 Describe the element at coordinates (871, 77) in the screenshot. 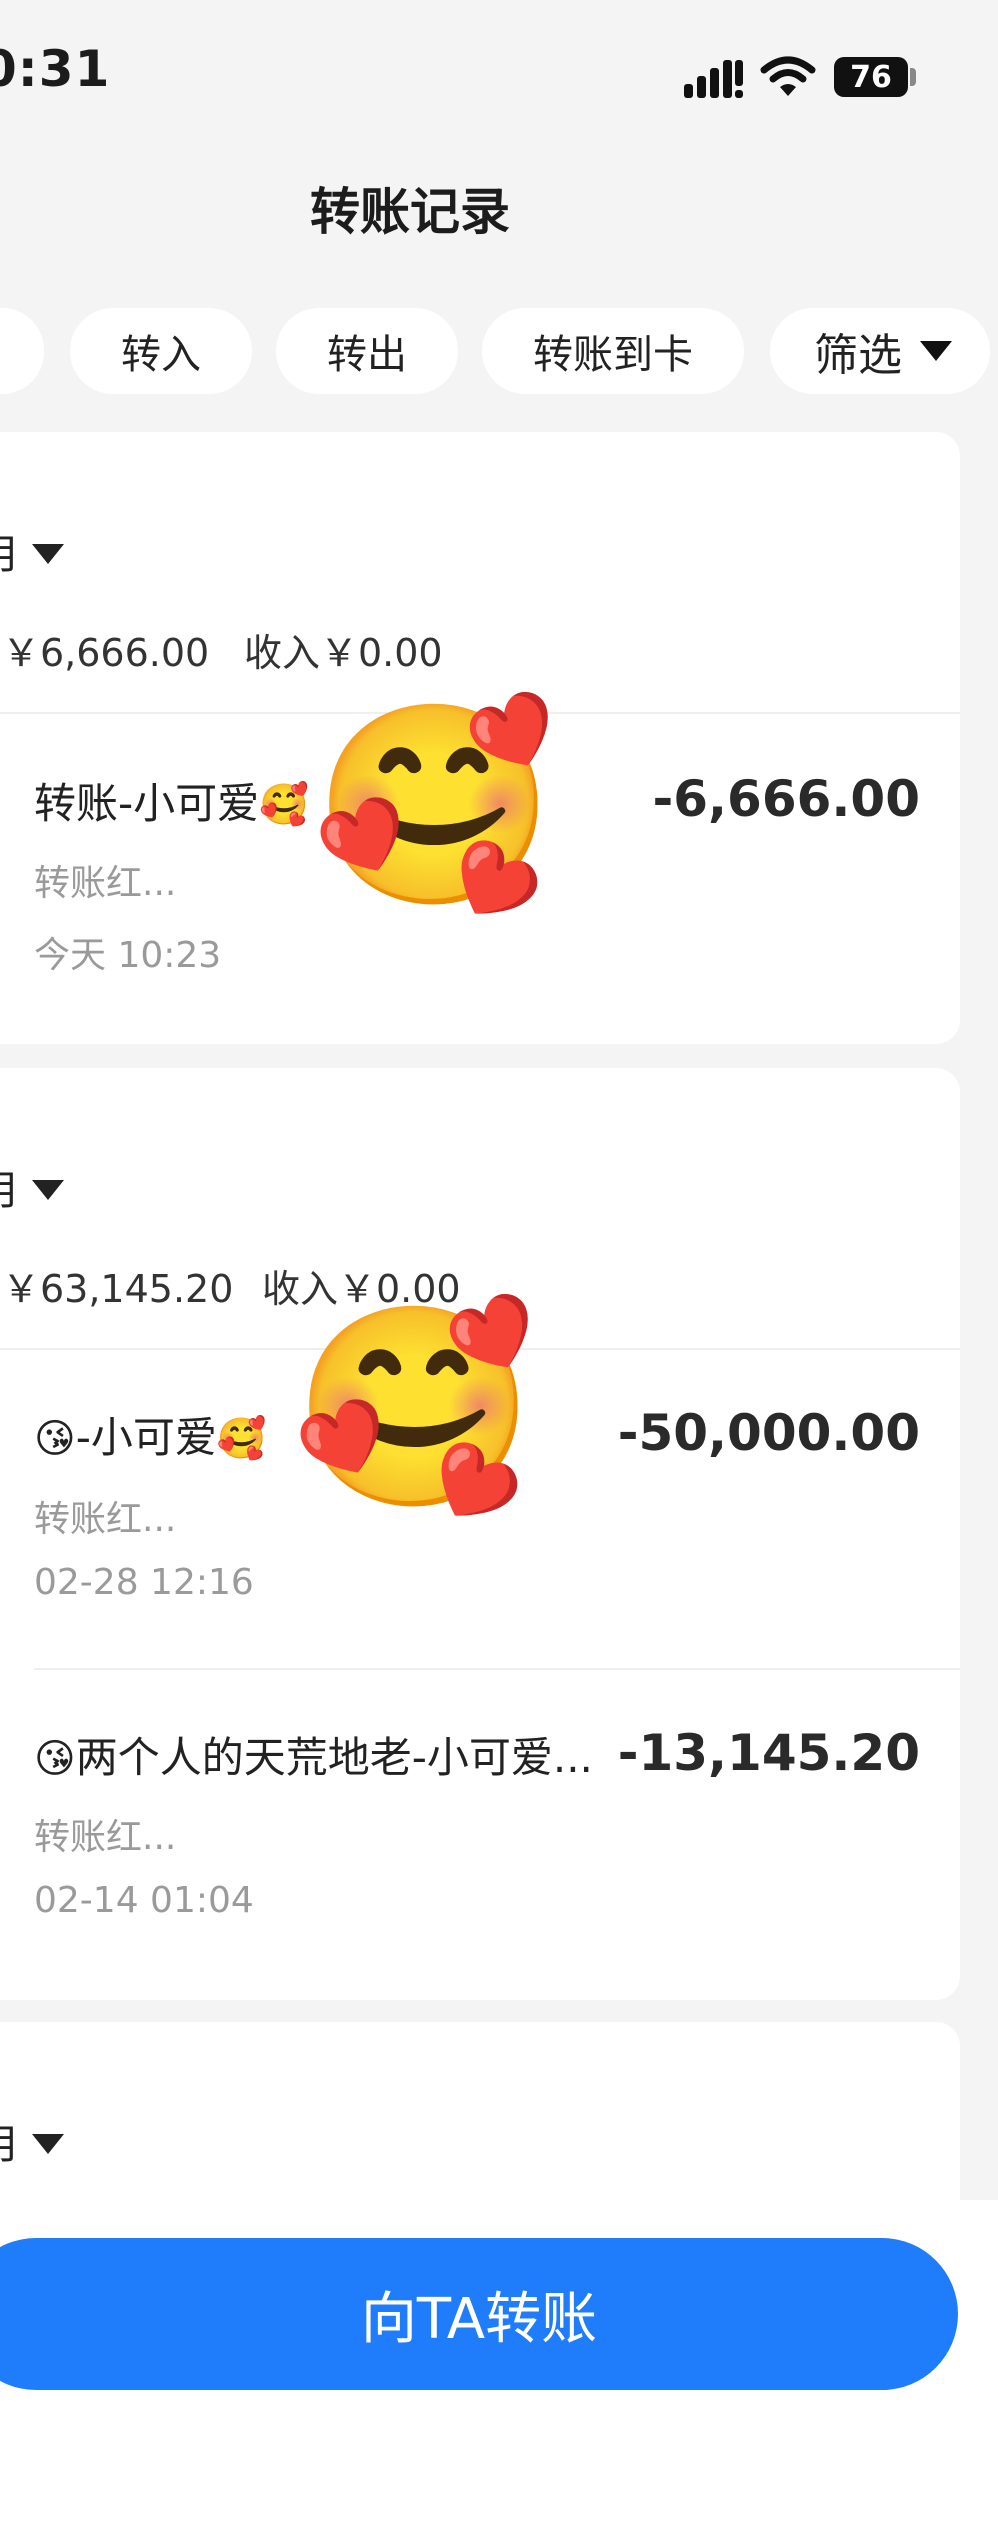

I see `battery-indicator: 76` at that location.